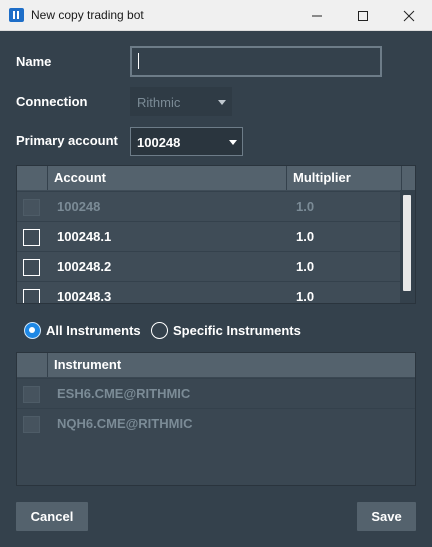 The height and width of the screenshot is (547, 432). What do you see at coordinates (159, 102) in the screenshot?
I see `connection-value: Rithmic` at bounding box center [159, 102].